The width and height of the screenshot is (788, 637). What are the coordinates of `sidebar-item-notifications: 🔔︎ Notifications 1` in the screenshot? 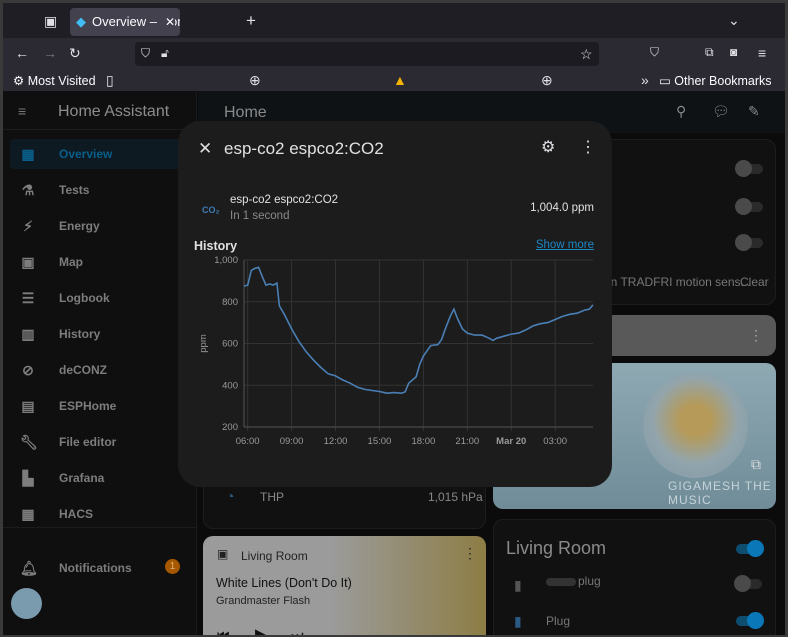 It's located at (100, 568).